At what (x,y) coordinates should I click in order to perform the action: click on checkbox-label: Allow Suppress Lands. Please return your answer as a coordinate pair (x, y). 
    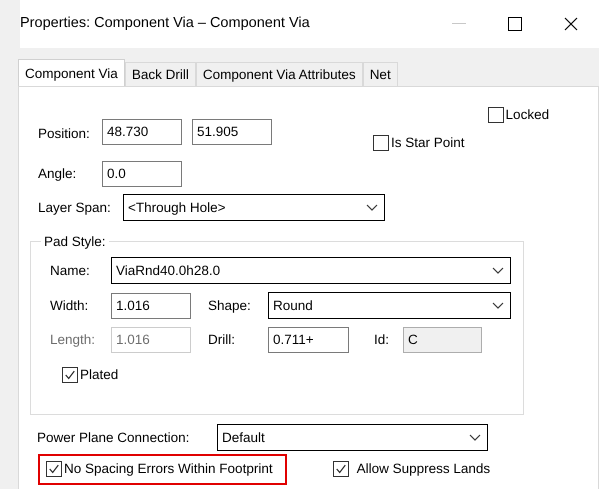
    Looking at the image, I should click on (423, 469).